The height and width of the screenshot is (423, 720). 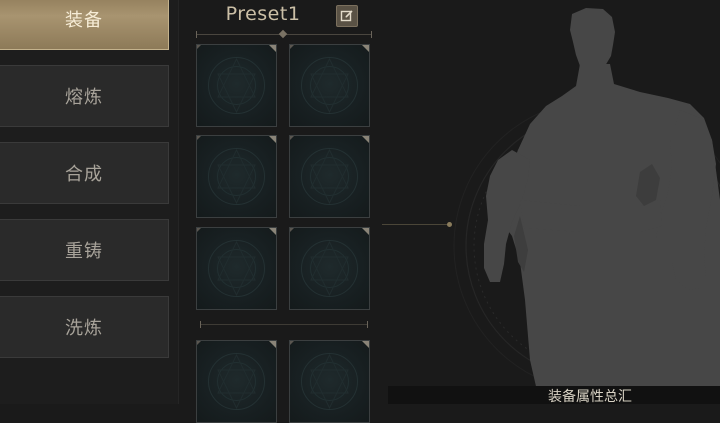 What do you see at coordinates (598, 395) in the screenshot?
I see `equipment-summary-label: 装备属性总汇` at bounding box center [598, 395].